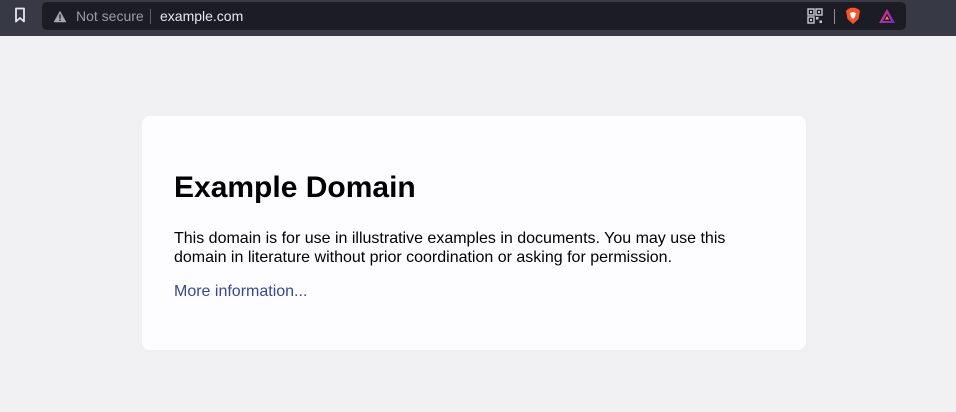  Describe the element at coordinates (834, 16) in the screenshot. I see `omnibox-separator` at that location.